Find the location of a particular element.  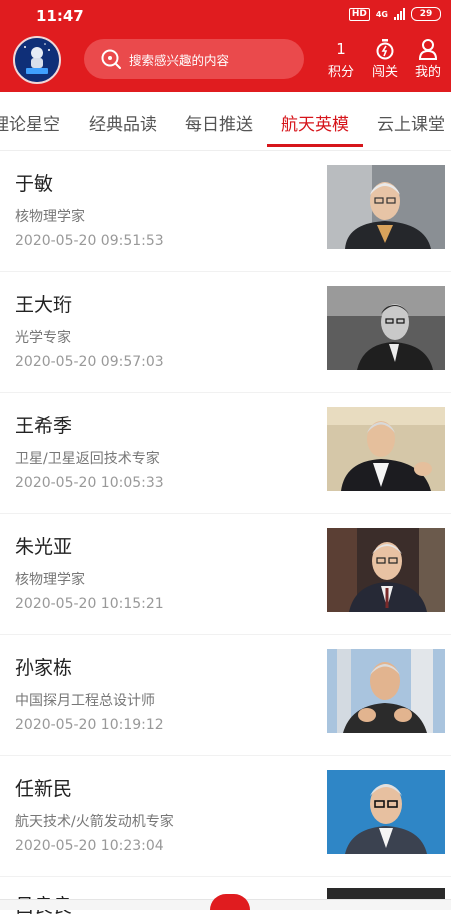

item-date: 2020-05-20 10:15:21 is located at coordinates (89, 604).